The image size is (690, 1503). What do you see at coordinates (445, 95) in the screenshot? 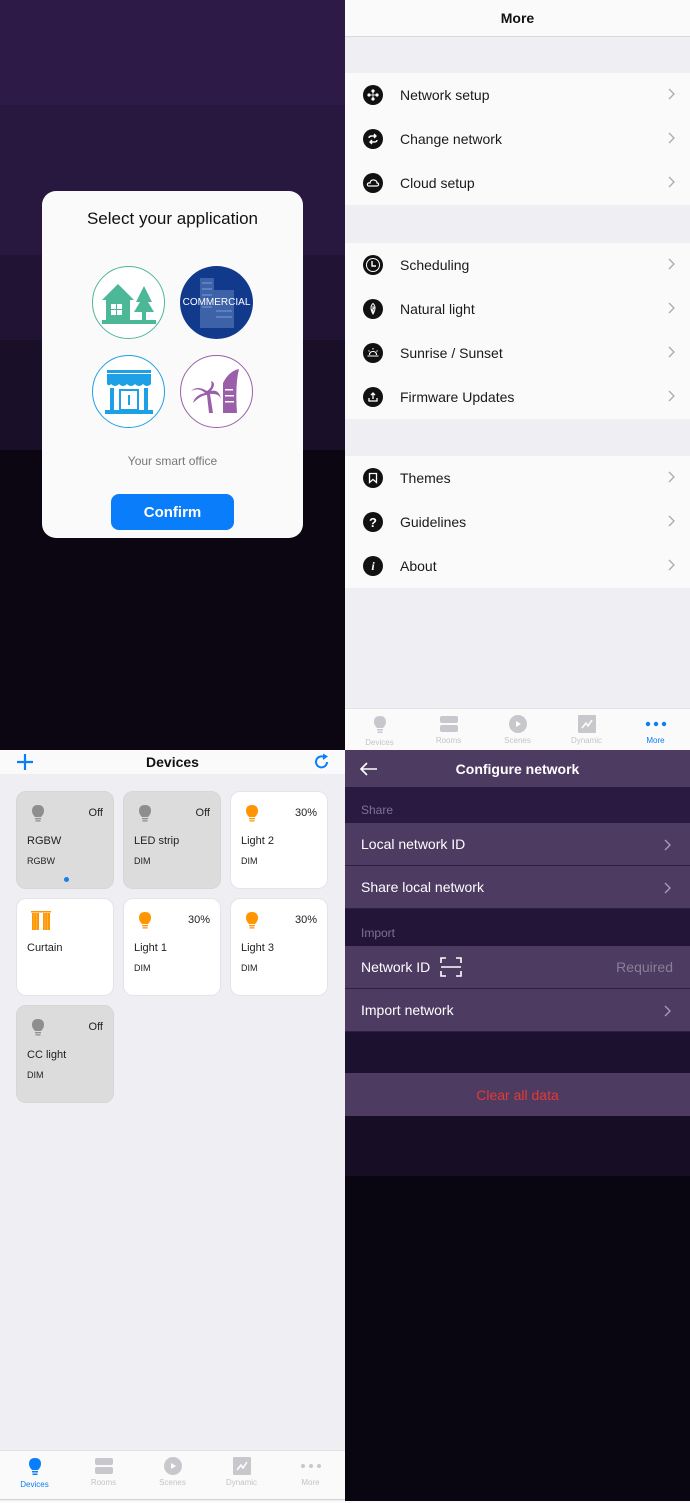
I see `menu-item-label: Network setup` at bounding box center [445, 95].